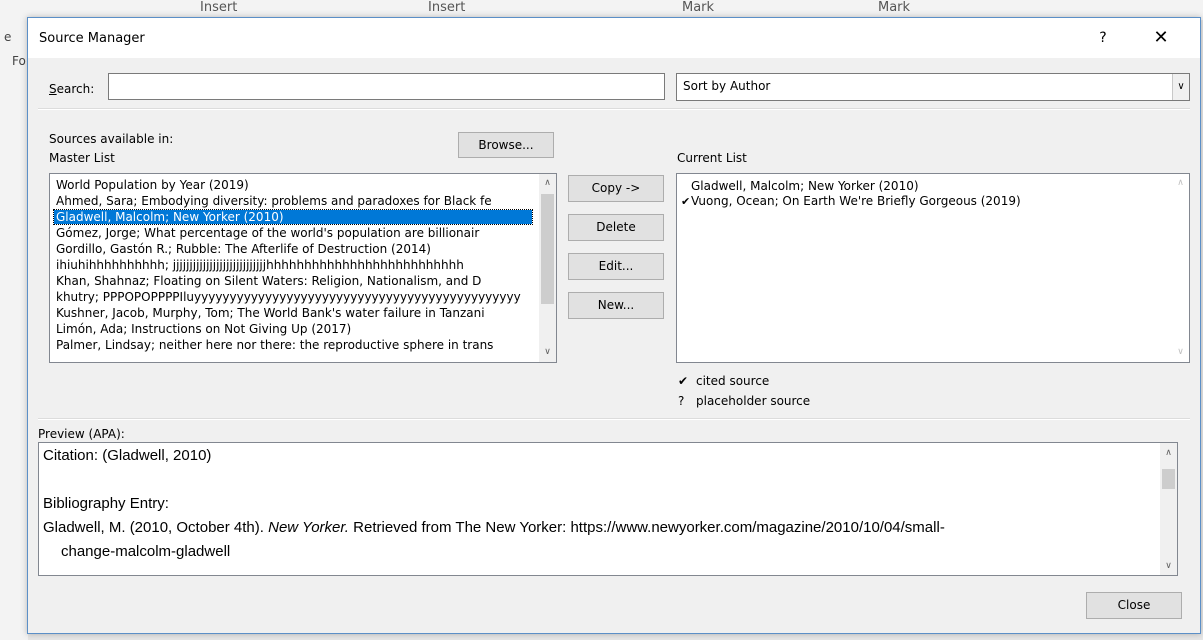 The width and height of the screenshot is (1203, 640). What do you see at coordinates (805, 186) in the screenshot?
I see `current-list-item-text: Gladwell, Malcolm; New Yorker (2010)` at bounding box center [805, 186].